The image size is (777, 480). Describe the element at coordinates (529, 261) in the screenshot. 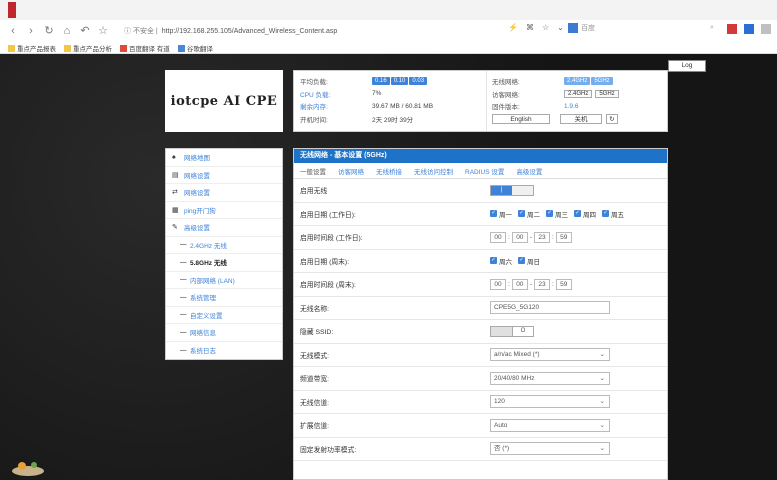

I see `checkbox-sun: ✓ 周日` at that location.